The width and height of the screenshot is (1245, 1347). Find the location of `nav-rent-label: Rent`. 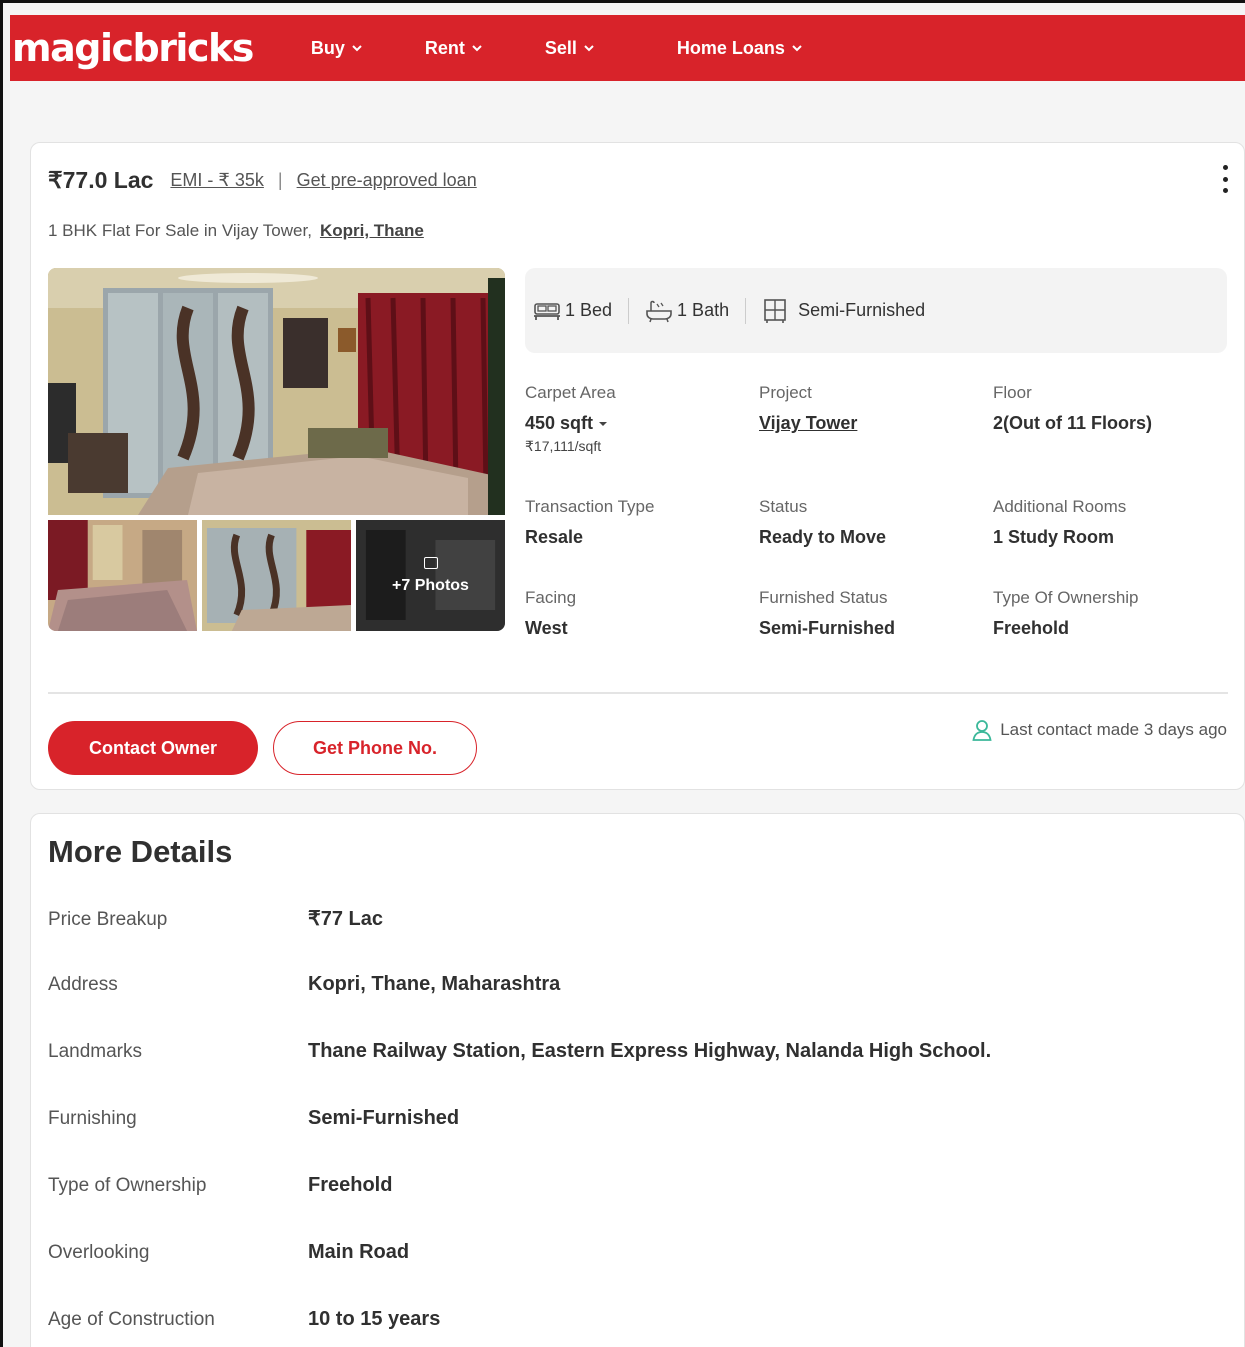

nav-rent-label: Rent is located at coordinates (444, 47).